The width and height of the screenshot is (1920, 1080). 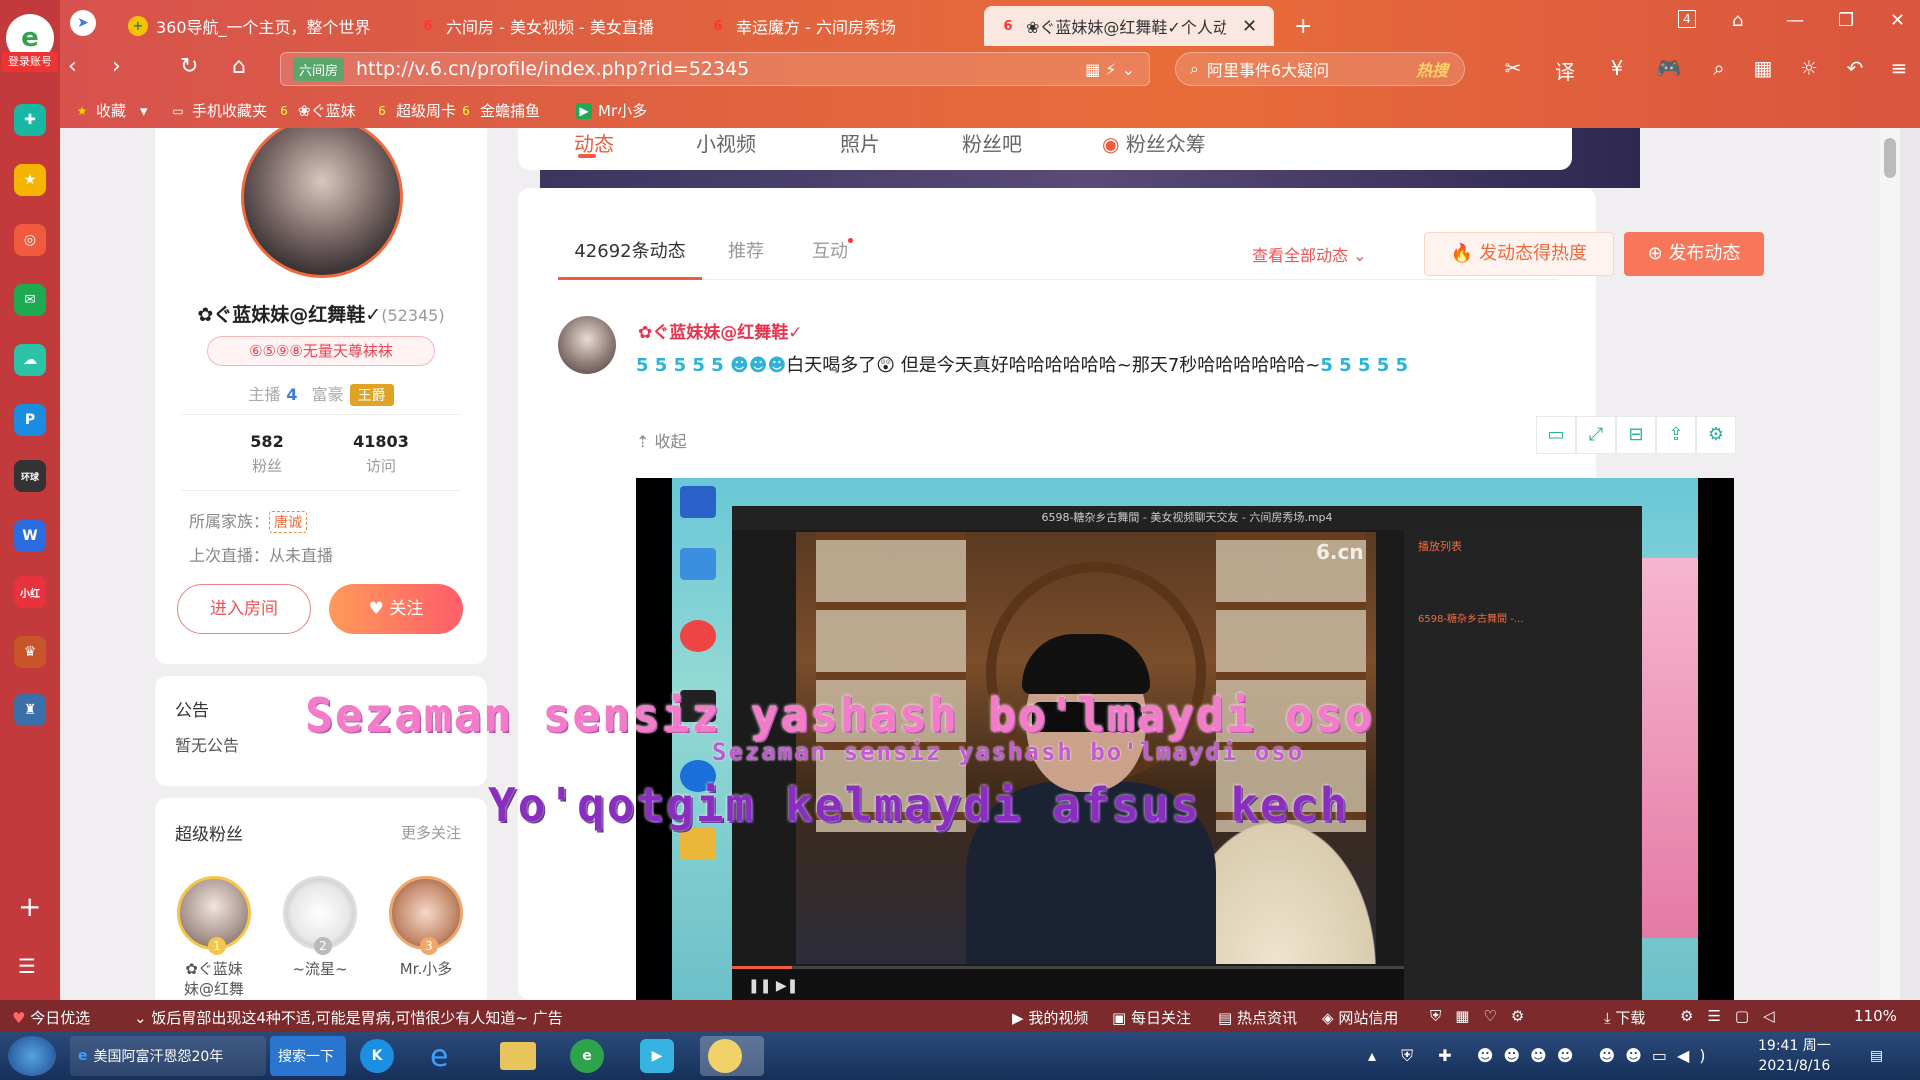 I want to click on taskbar-ie-window: e 美国阿富汗恩怨20年, so click(x=168, y=1056).